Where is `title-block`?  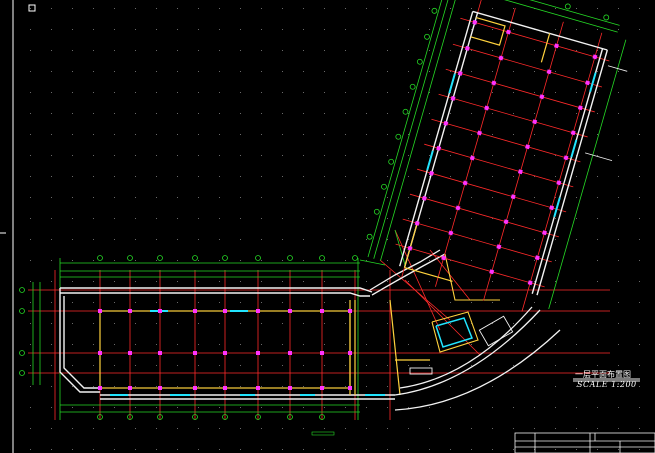 title-block is located at coordinates (584, 442).